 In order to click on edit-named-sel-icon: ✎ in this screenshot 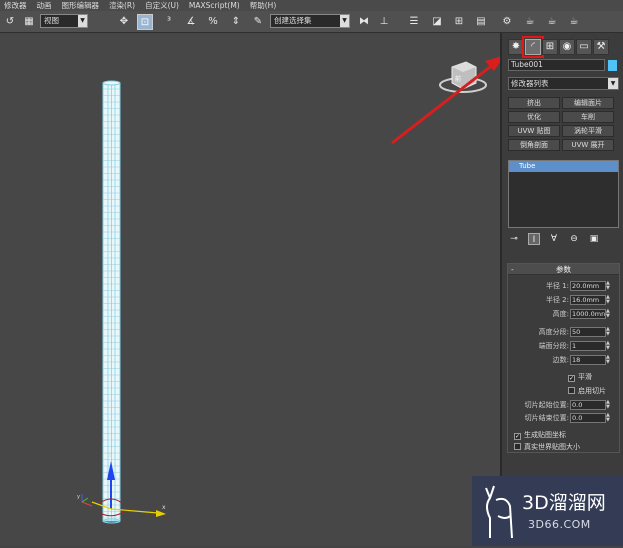, I will do `click(258, 22)`.